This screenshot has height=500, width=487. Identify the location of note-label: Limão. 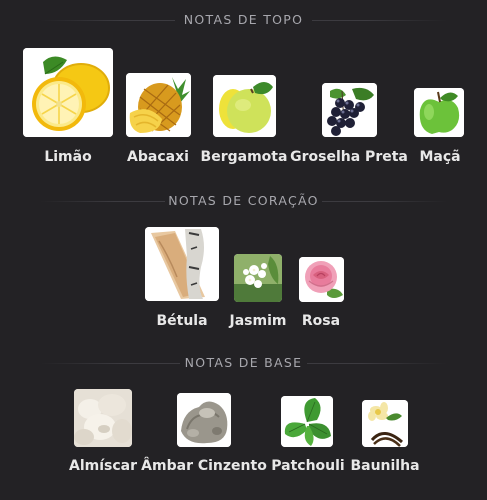
(68, 157).